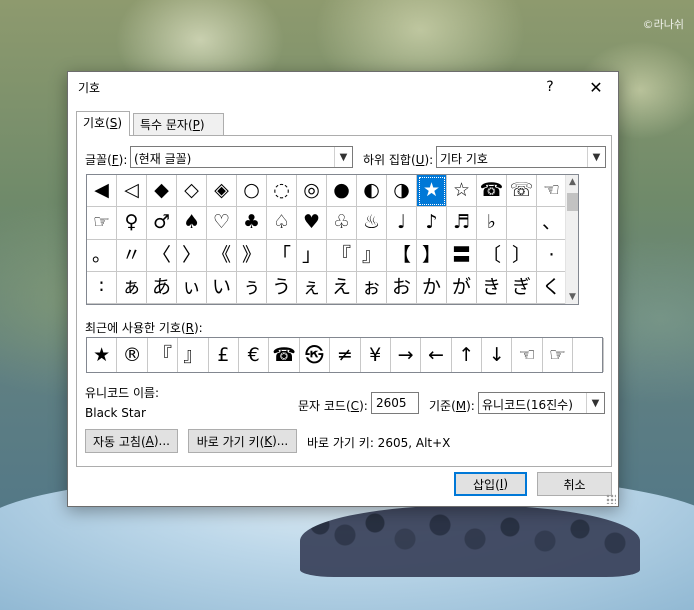  I want to click on recent-symbol-cell: £, so click(224, 355).